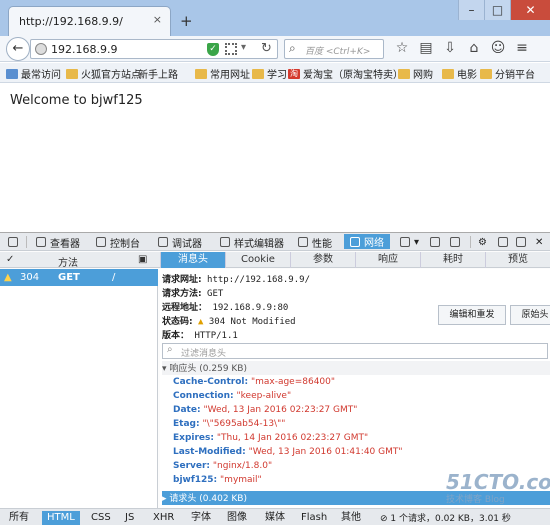  What do you see at coordinates (229, 424) in the screenshot?
I see `response-header-row: Etag: "\"5695ab54-13\""` at bounding box center [229, 424].